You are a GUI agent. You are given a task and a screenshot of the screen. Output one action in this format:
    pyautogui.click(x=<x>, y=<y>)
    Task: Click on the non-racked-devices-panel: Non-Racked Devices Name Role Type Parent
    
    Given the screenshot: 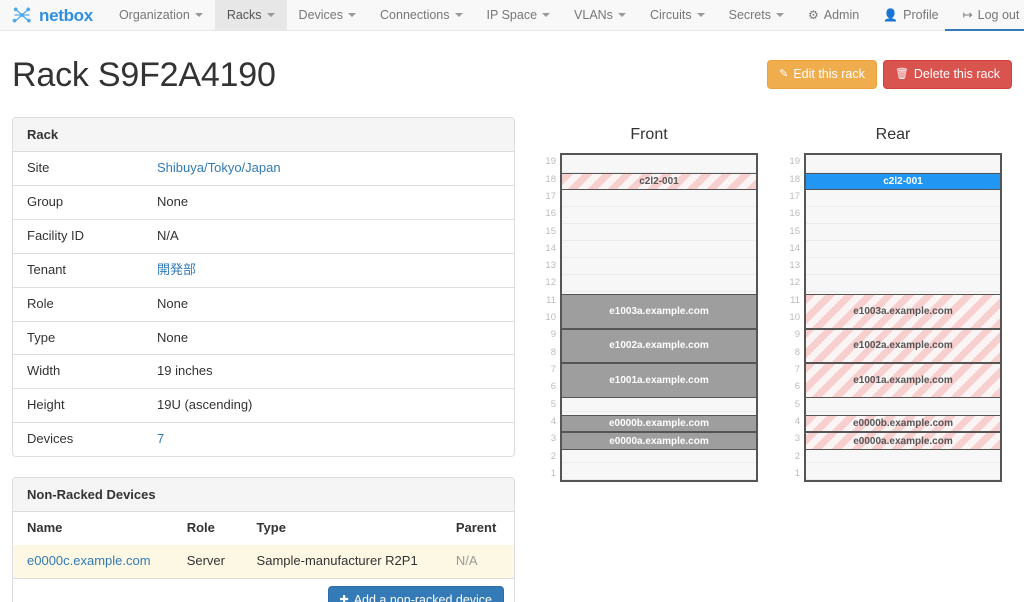 What is the action you would take?
    pyautogui.click(x=263, y=539)
    